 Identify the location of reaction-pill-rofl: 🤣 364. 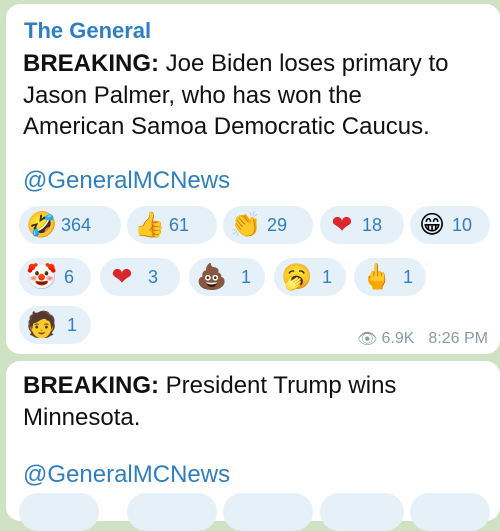
(70, 225).